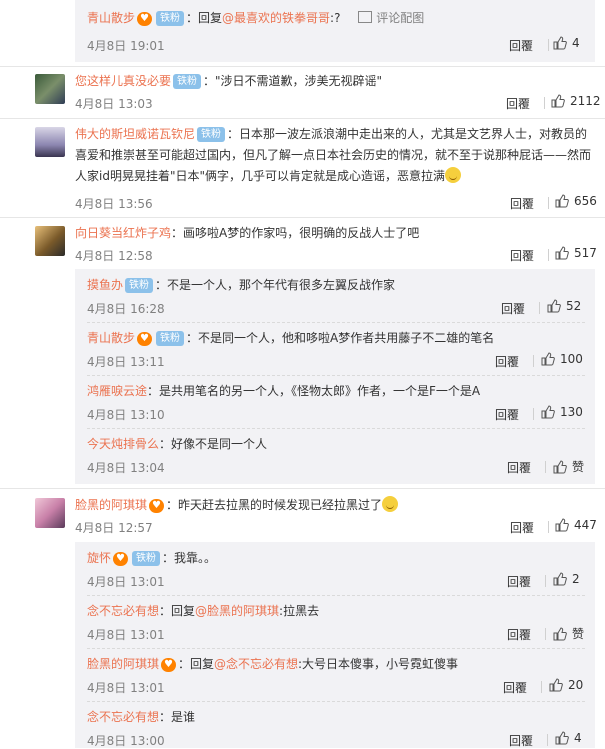 This screenshot has width=605, height=749. What do you see at coordinates (111, 505) in the screenshot?
I see `comment-username: 脸黑的阿琪琪` at bounding box center [111, 505].